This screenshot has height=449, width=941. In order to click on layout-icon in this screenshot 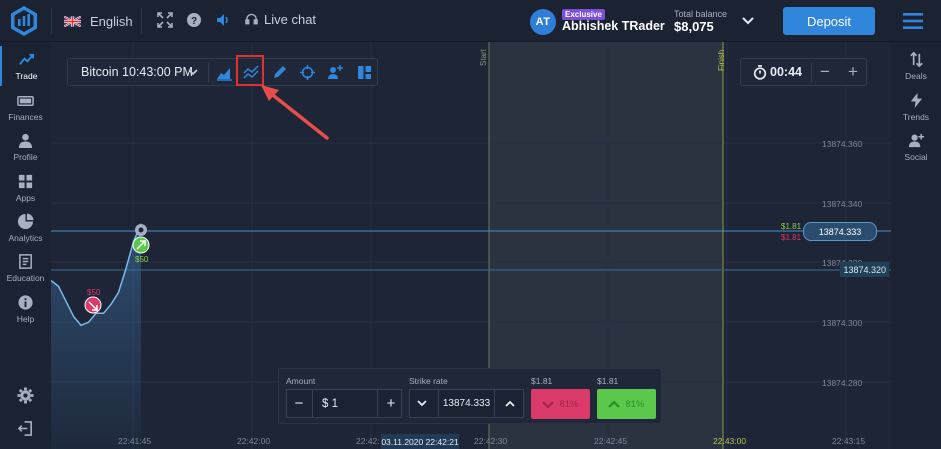, I will do `click(364, 72)`.